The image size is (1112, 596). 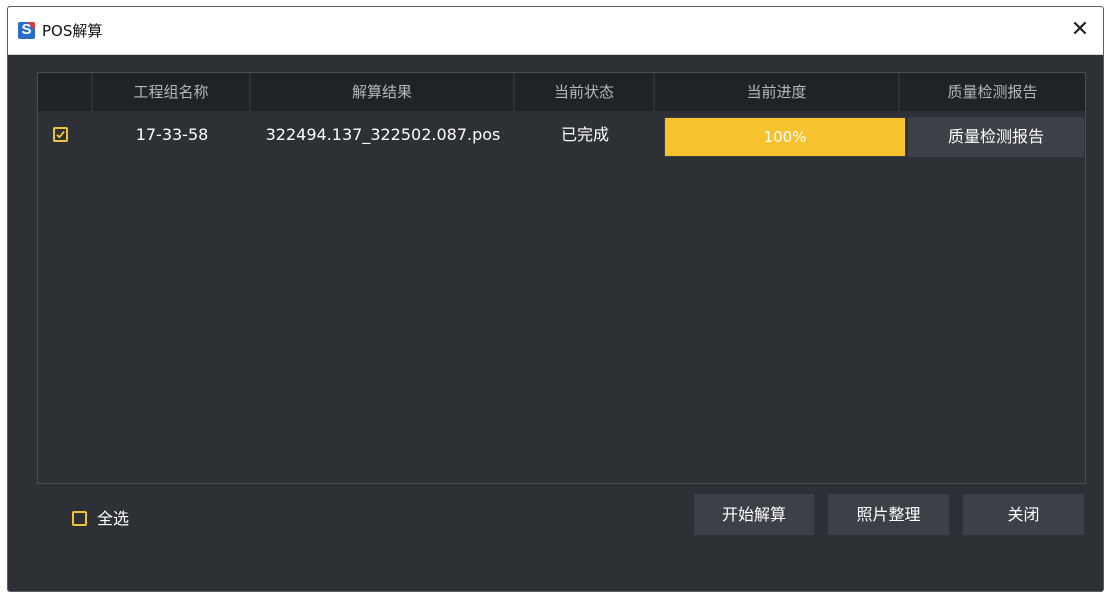 I want to click on progress-text: 100%, so click(x=785, y=137).